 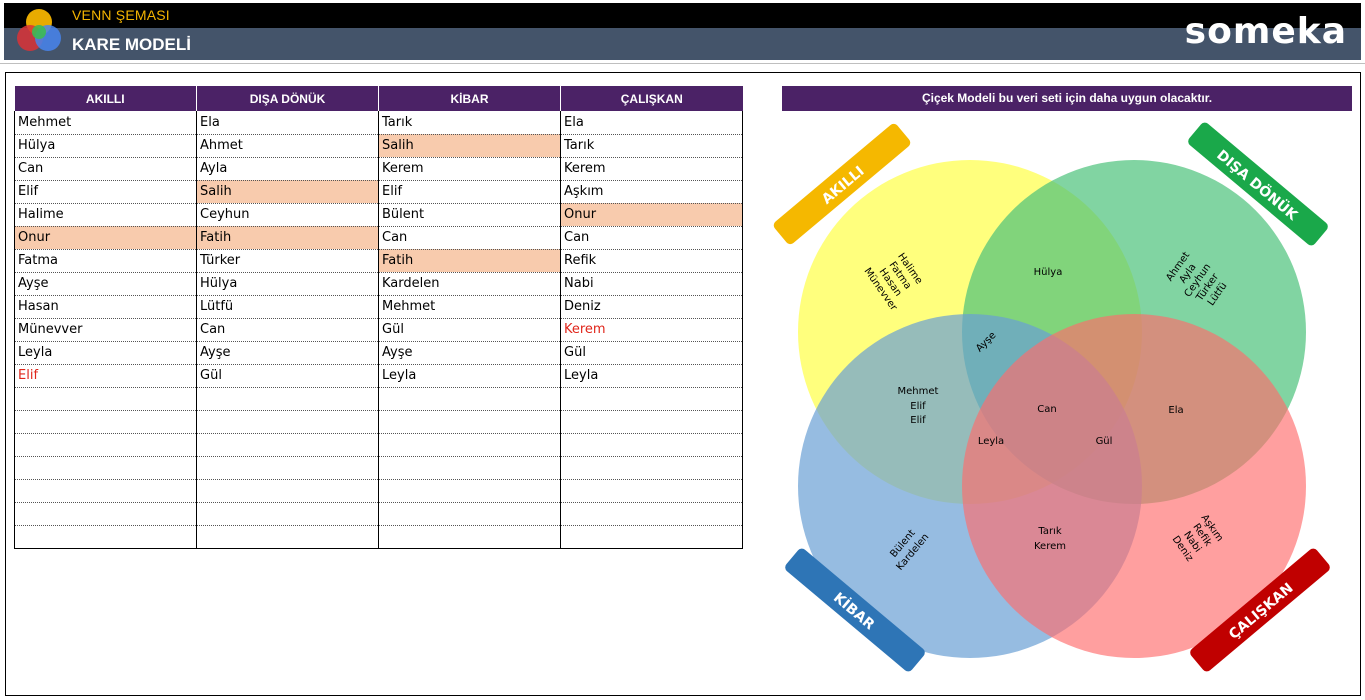 I want to click on table-row: Fatma Türker Fatih Refik, so click(x=378, y=261).